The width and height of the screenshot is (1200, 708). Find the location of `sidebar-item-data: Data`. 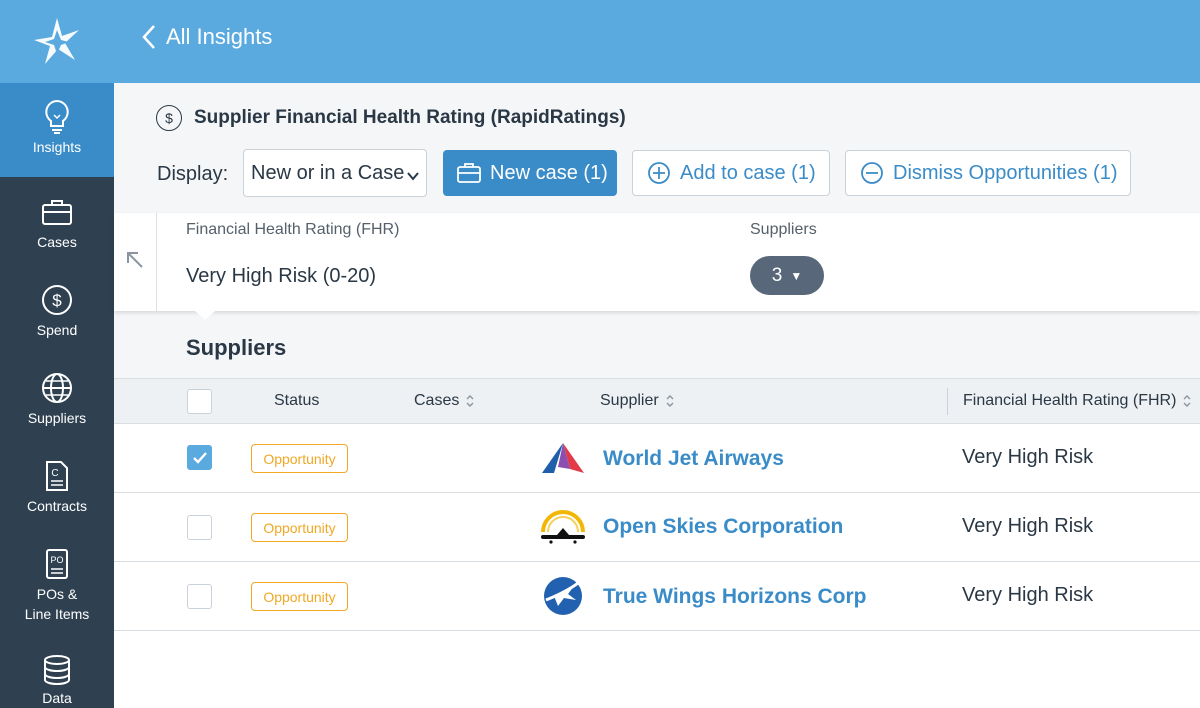

sidebar-item-data: Data is located at coordinates (57, 680).